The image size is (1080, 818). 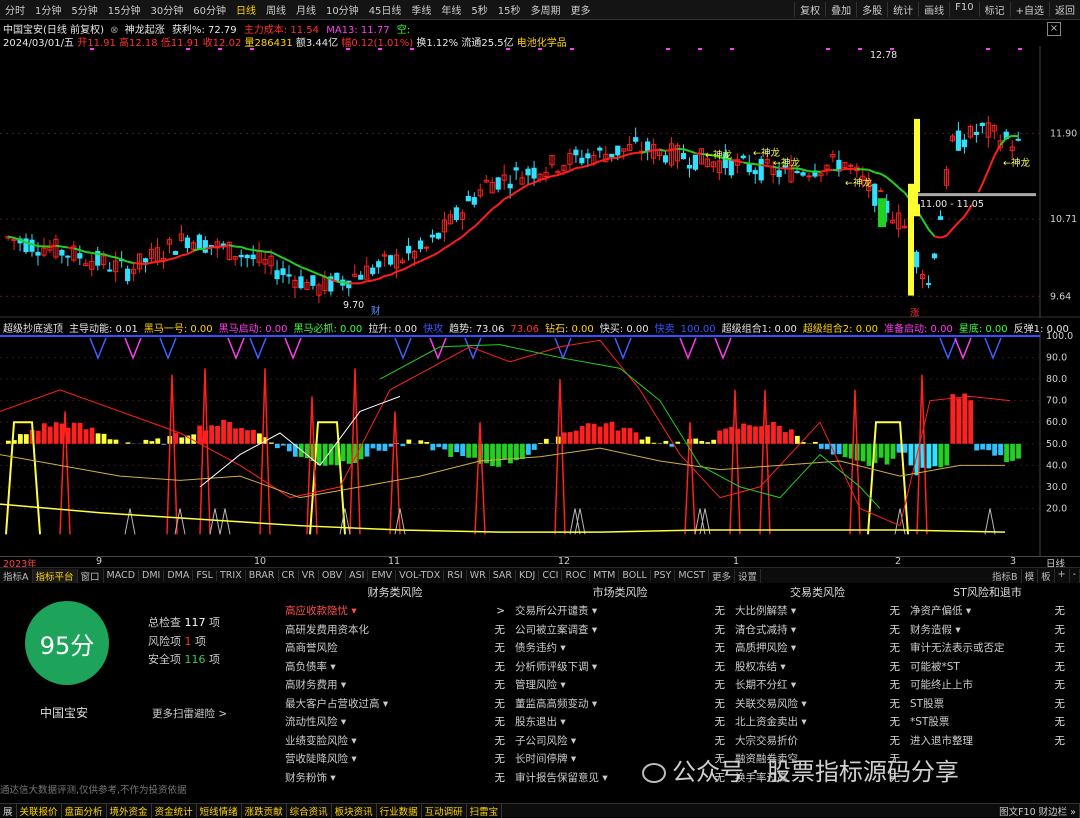 What do you see at coordinates (604, 575) in the screenshot?
I see `tab-21: MTM` at bounding box center [604, 575].